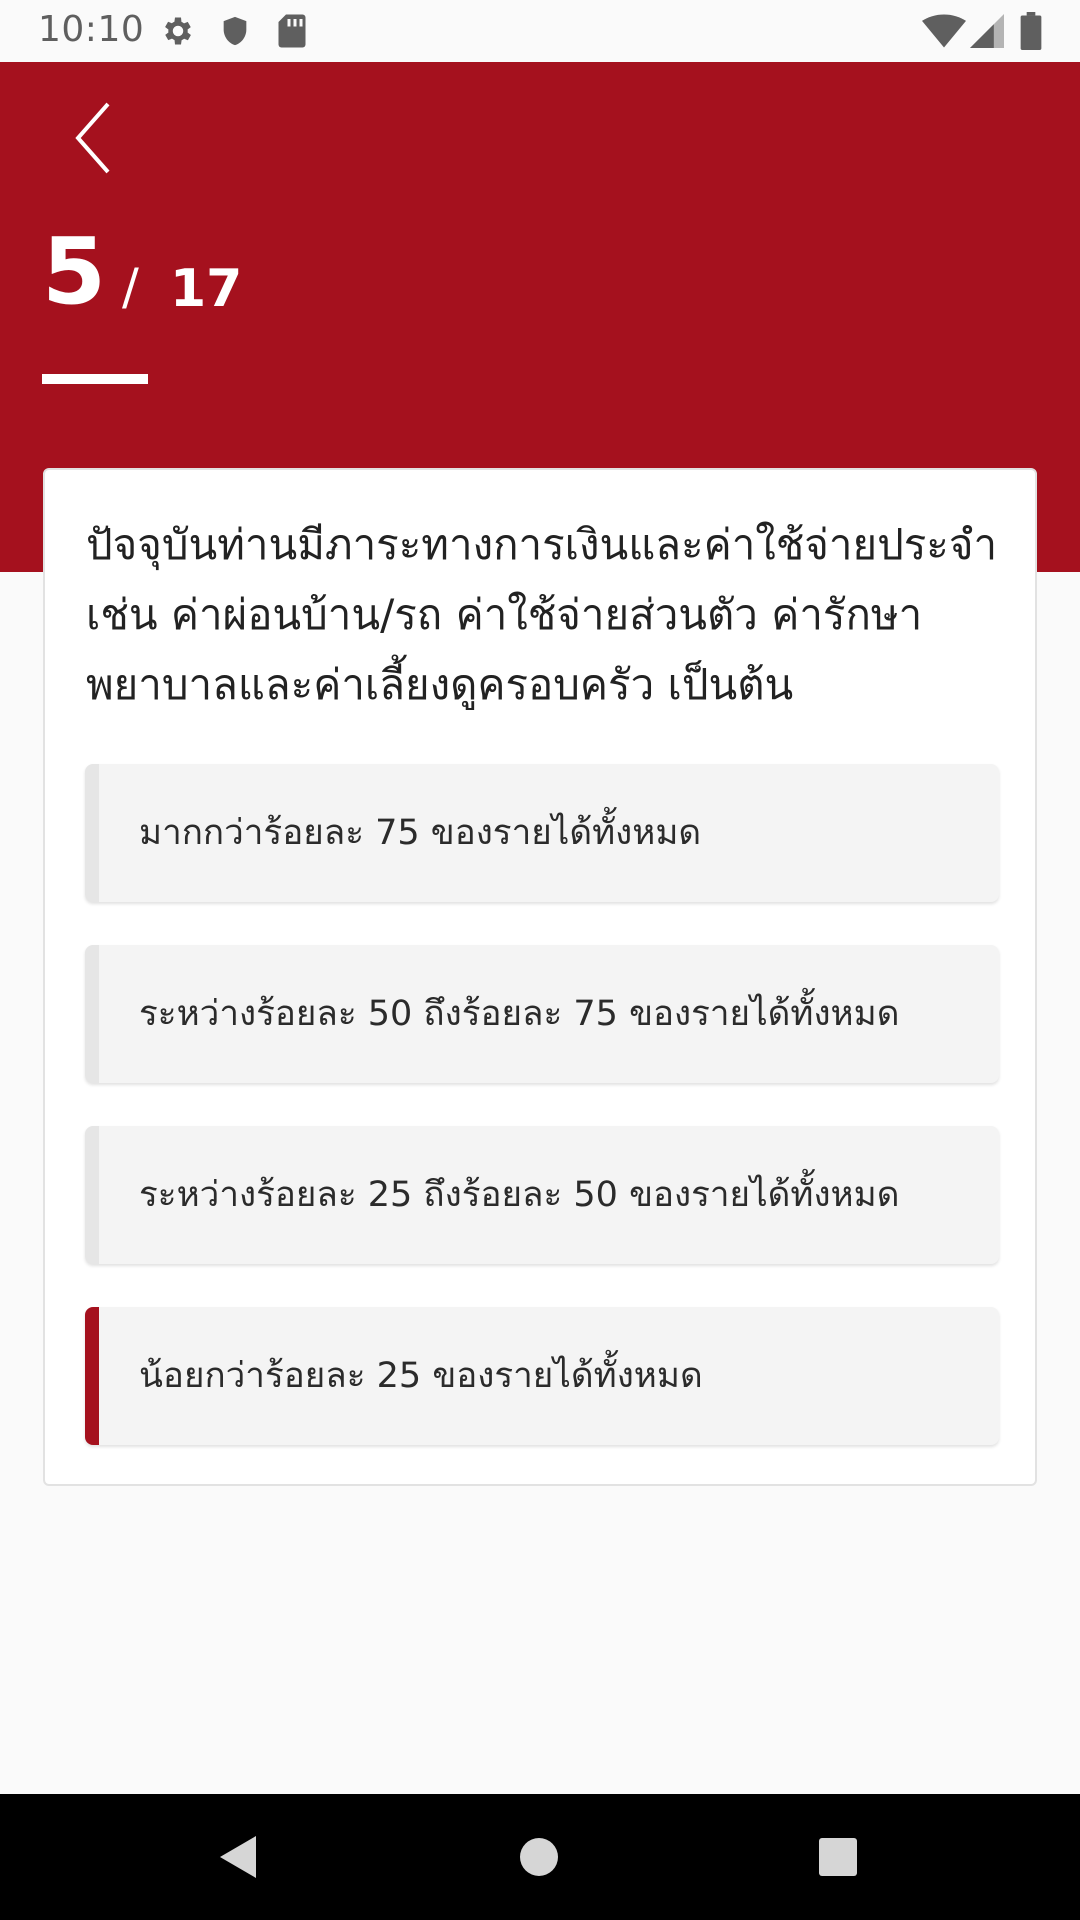  I want to click on back-triangle-icon, so click(239, 1857).